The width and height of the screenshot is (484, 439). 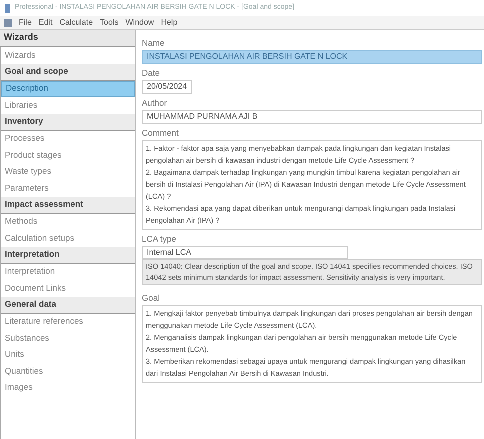 What do you see at coordinates (312, 57) in the screenshot?
I see `input-field: INSTALASI PENGOLAHAN AIR BERSIH GATE N LOCK` at bounding box center [312, 57].